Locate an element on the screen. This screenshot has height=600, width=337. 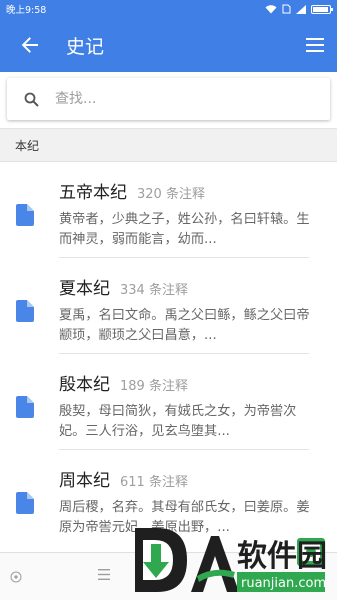
status-time: 晚上9:58 is located at coordinates (26, 10).